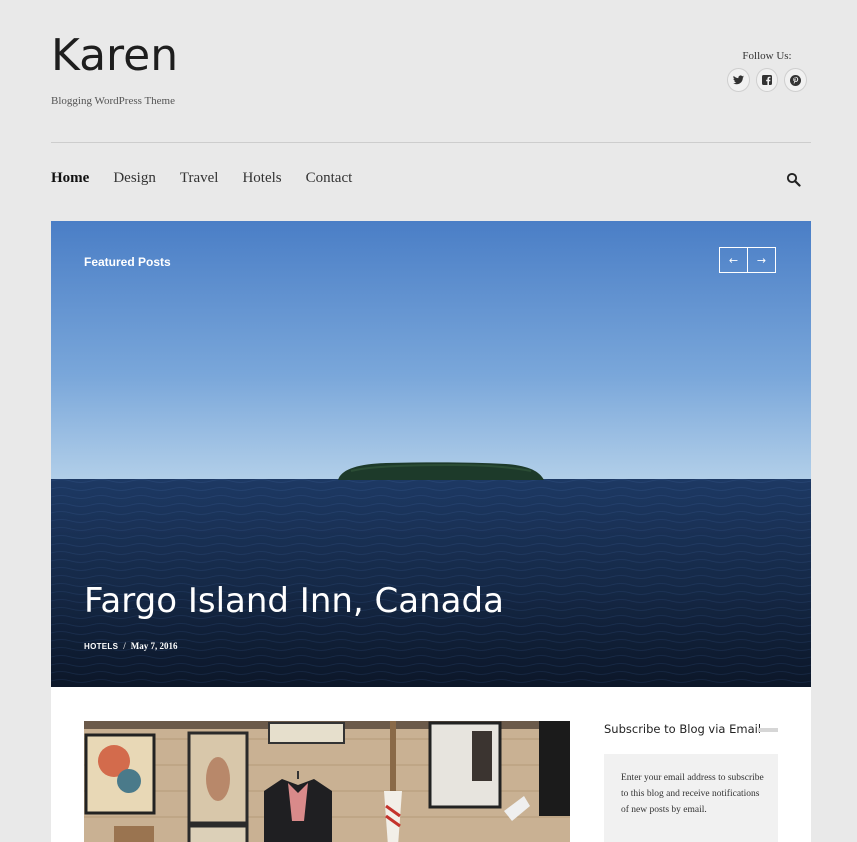 The width and height of the screenshot is (857, 842). I want to click on slider-arrows: ← →, so click(747, 260).